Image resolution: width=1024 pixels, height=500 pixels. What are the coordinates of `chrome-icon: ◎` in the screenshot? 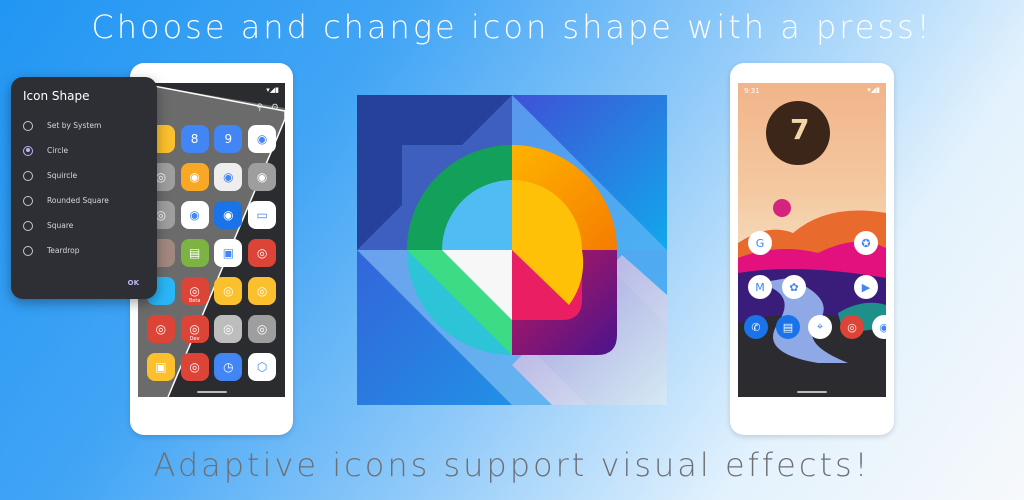 It's located at (160, 329).